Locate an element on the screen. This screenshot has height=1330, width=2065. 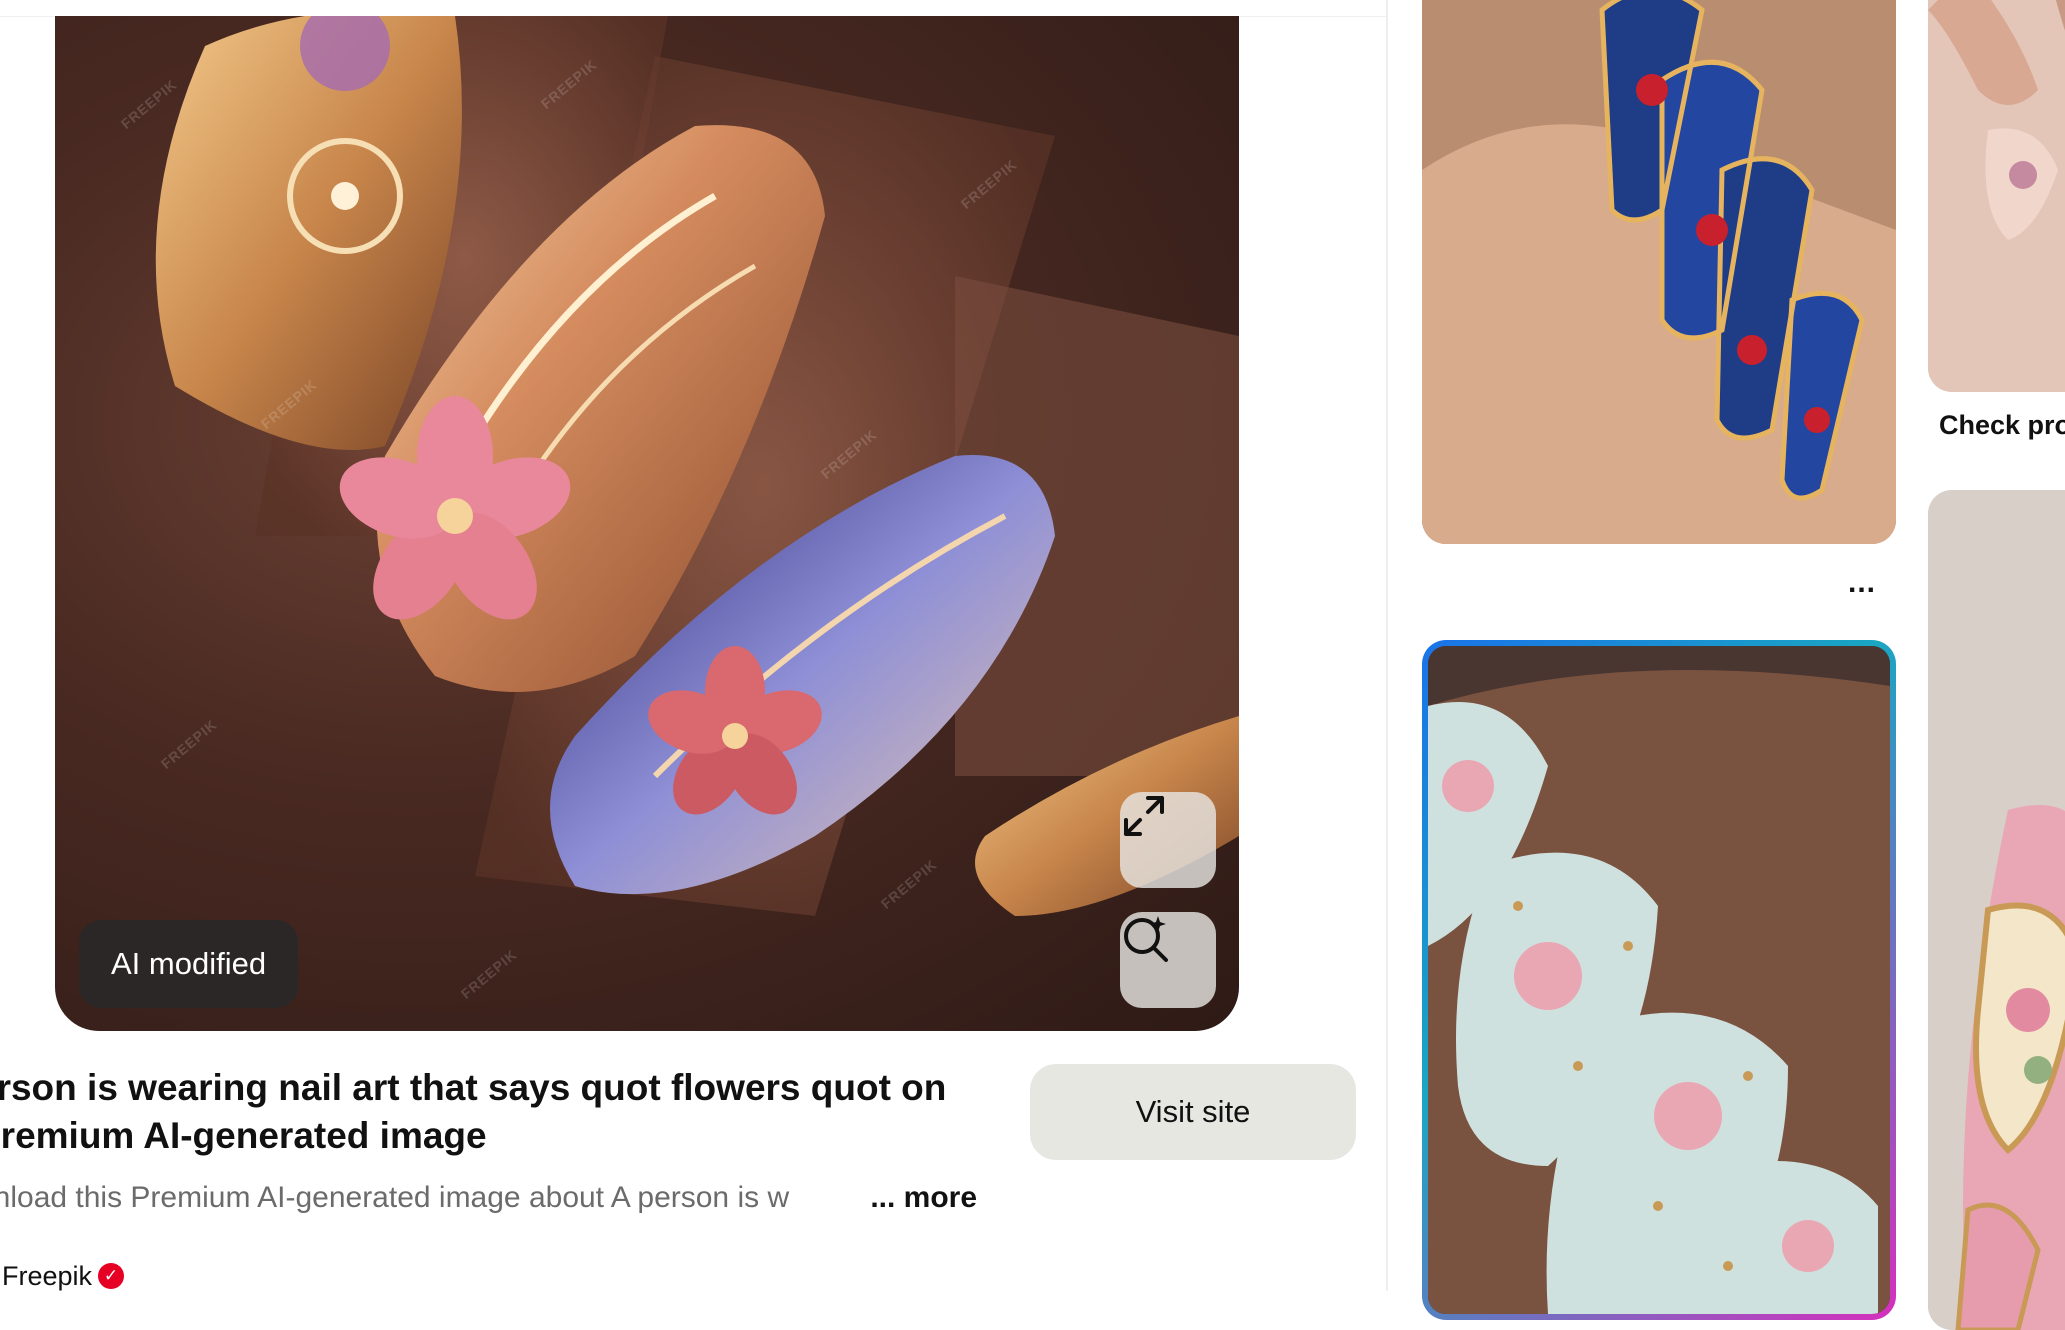
related-pin-title: Check pro is located at coordinates (2002, 425).